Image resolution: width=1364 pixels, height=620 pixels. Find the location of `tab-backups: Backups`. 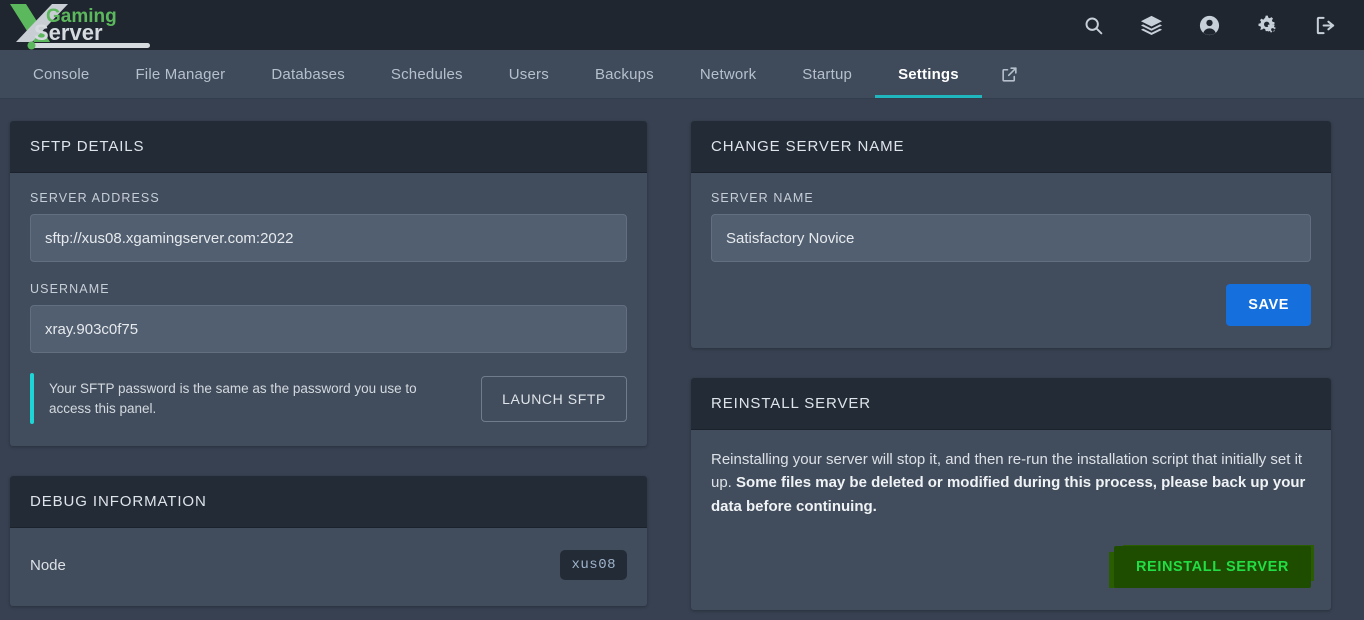

tab-backups: Backups is located at coordinates (624, 74).